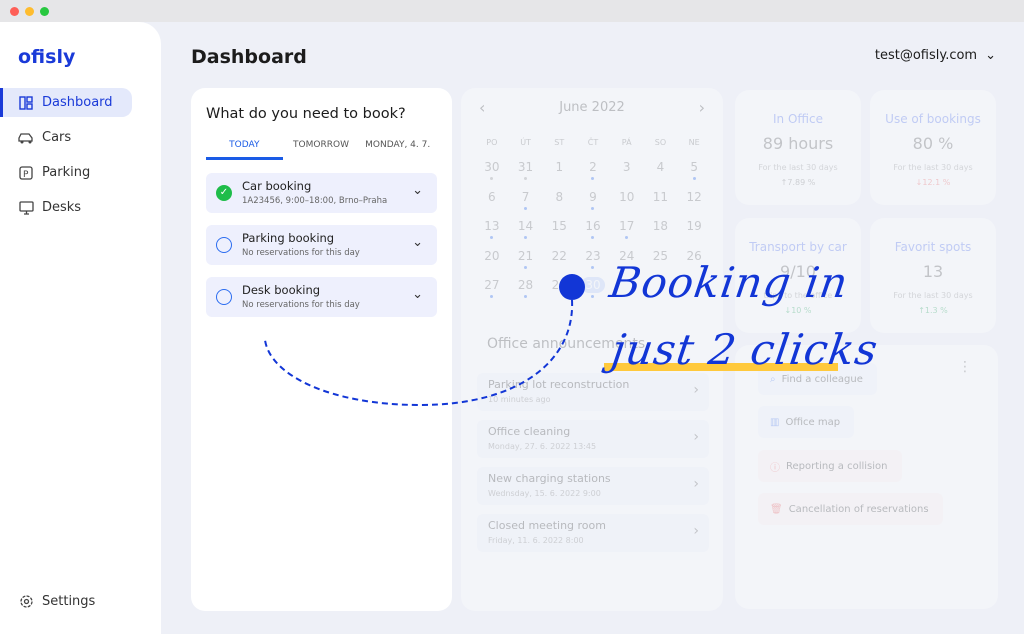  I want to click on promo-dot, so click(572, 287).